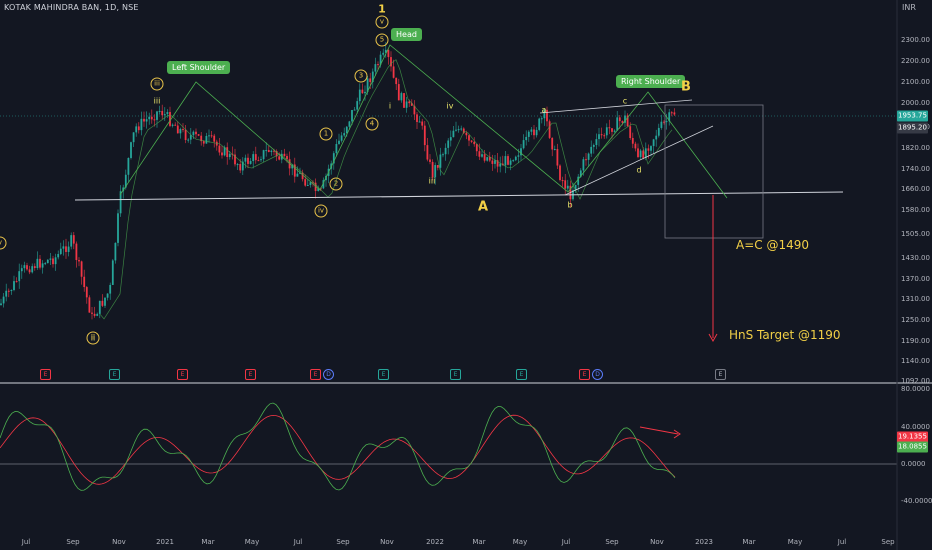 The height and width of the screenshot is (550, 932). I want to click on hns-target-label: HnS Target @1190, so click(785, 335).